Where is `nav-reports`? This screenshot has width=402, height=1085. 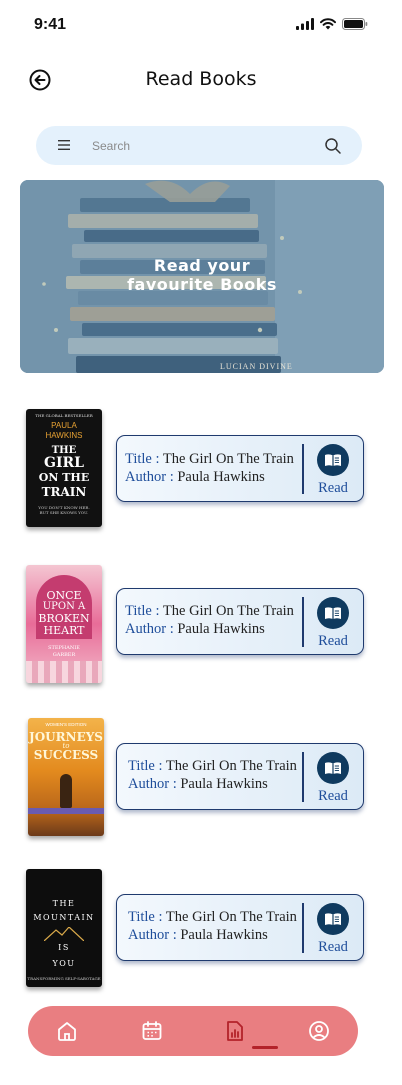 nav-reports is located at coordinates (235, 1031).